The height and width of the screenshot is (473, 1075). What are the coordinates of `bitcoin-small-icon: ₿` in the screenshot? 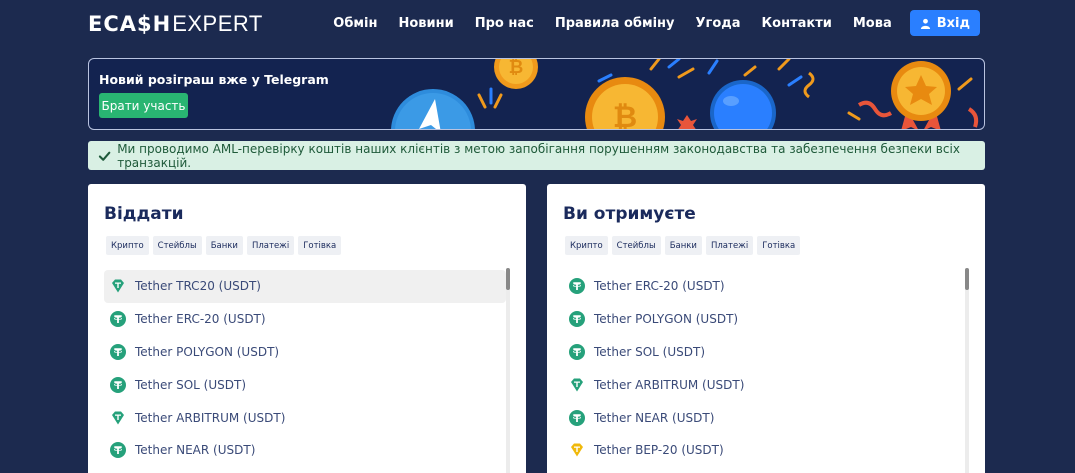 It's located at (516, 74).